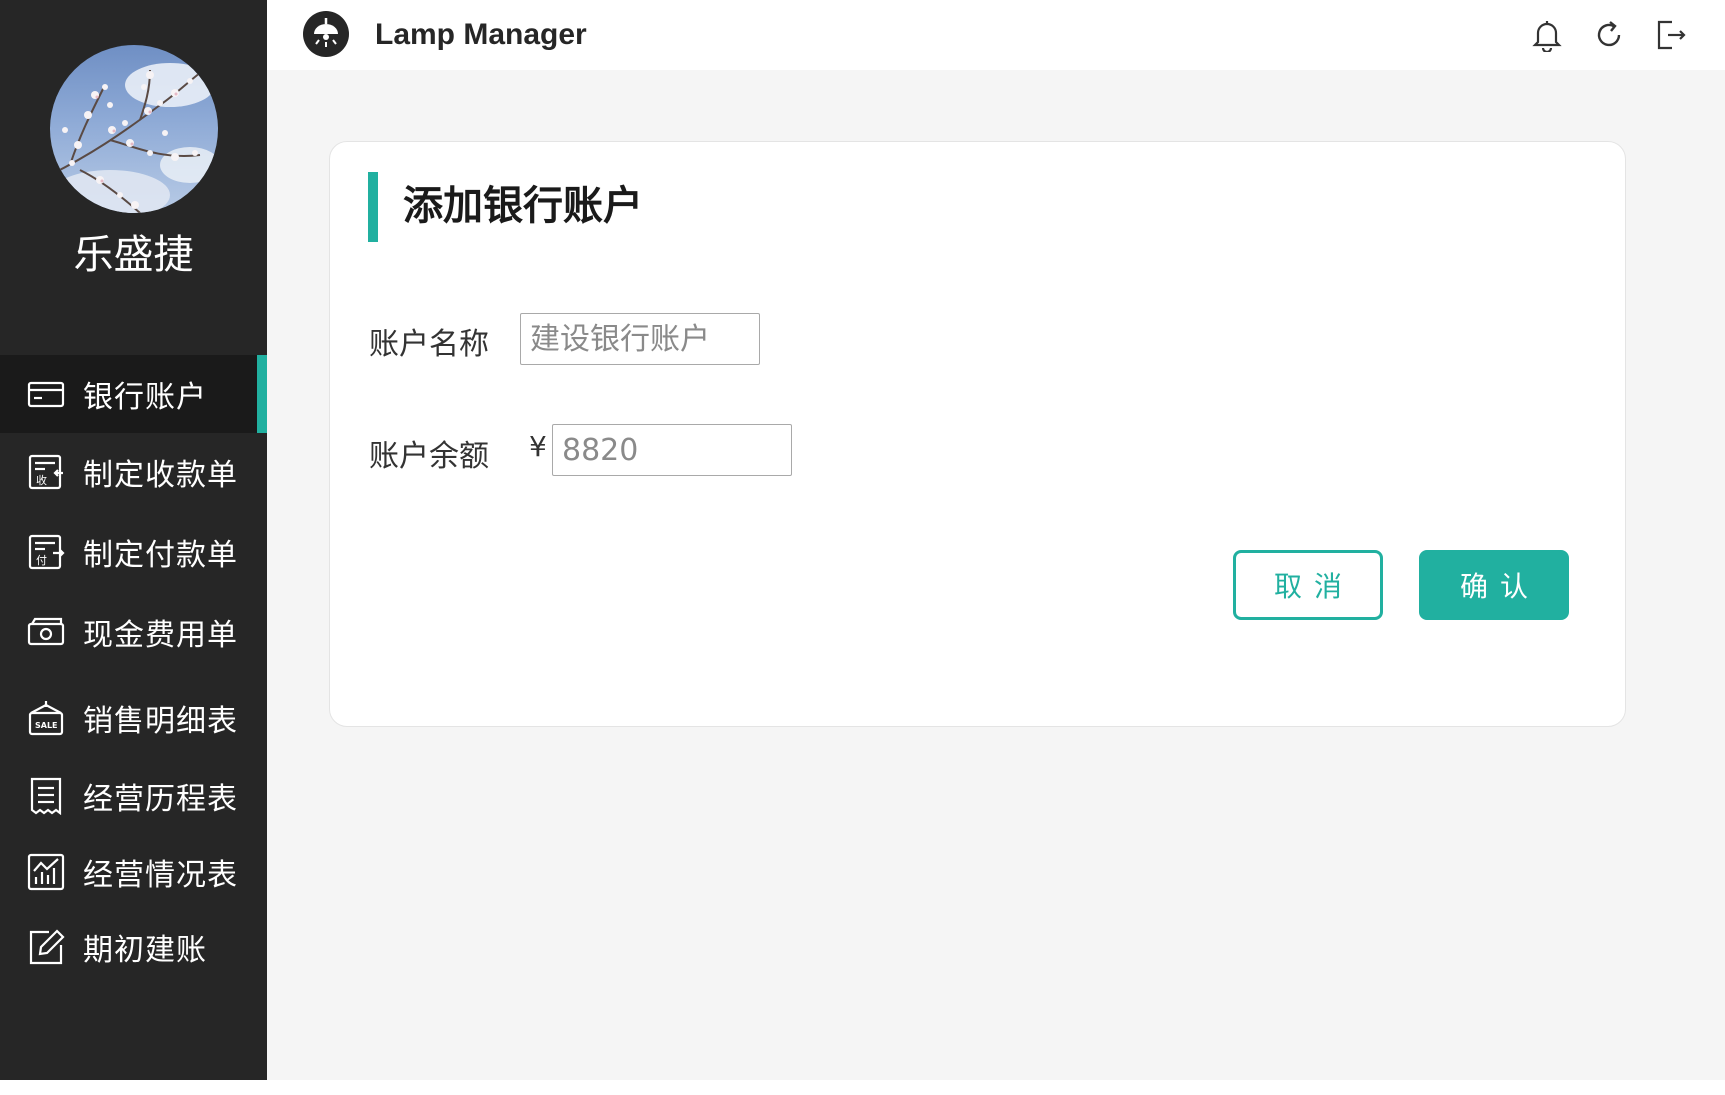 The image size is (1725, 1095). I want to click on sidebar-item-label: 期初建账, so click(145, 950).